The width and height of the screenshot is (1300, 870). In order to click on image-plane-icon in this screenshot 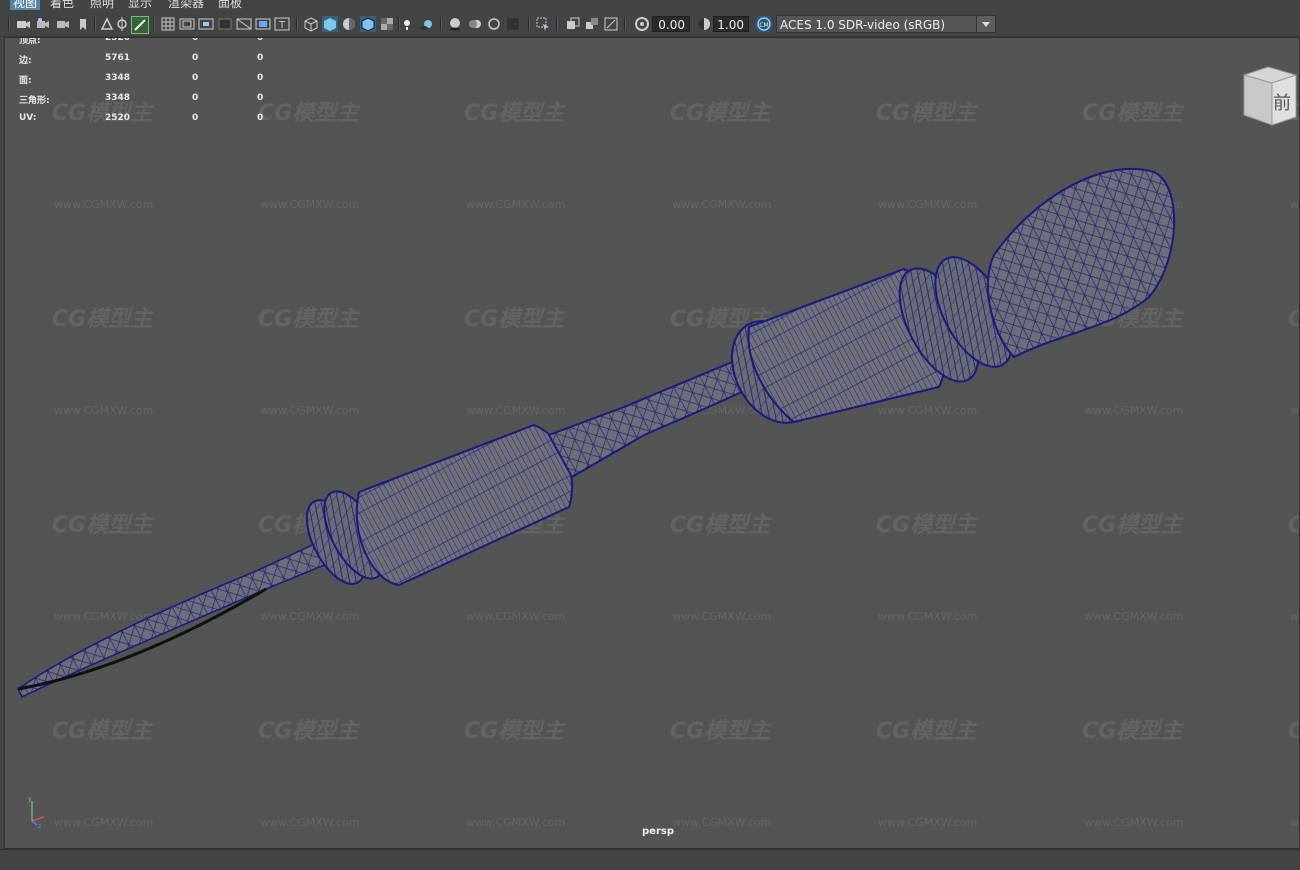, I will do `click(107, 24)`.